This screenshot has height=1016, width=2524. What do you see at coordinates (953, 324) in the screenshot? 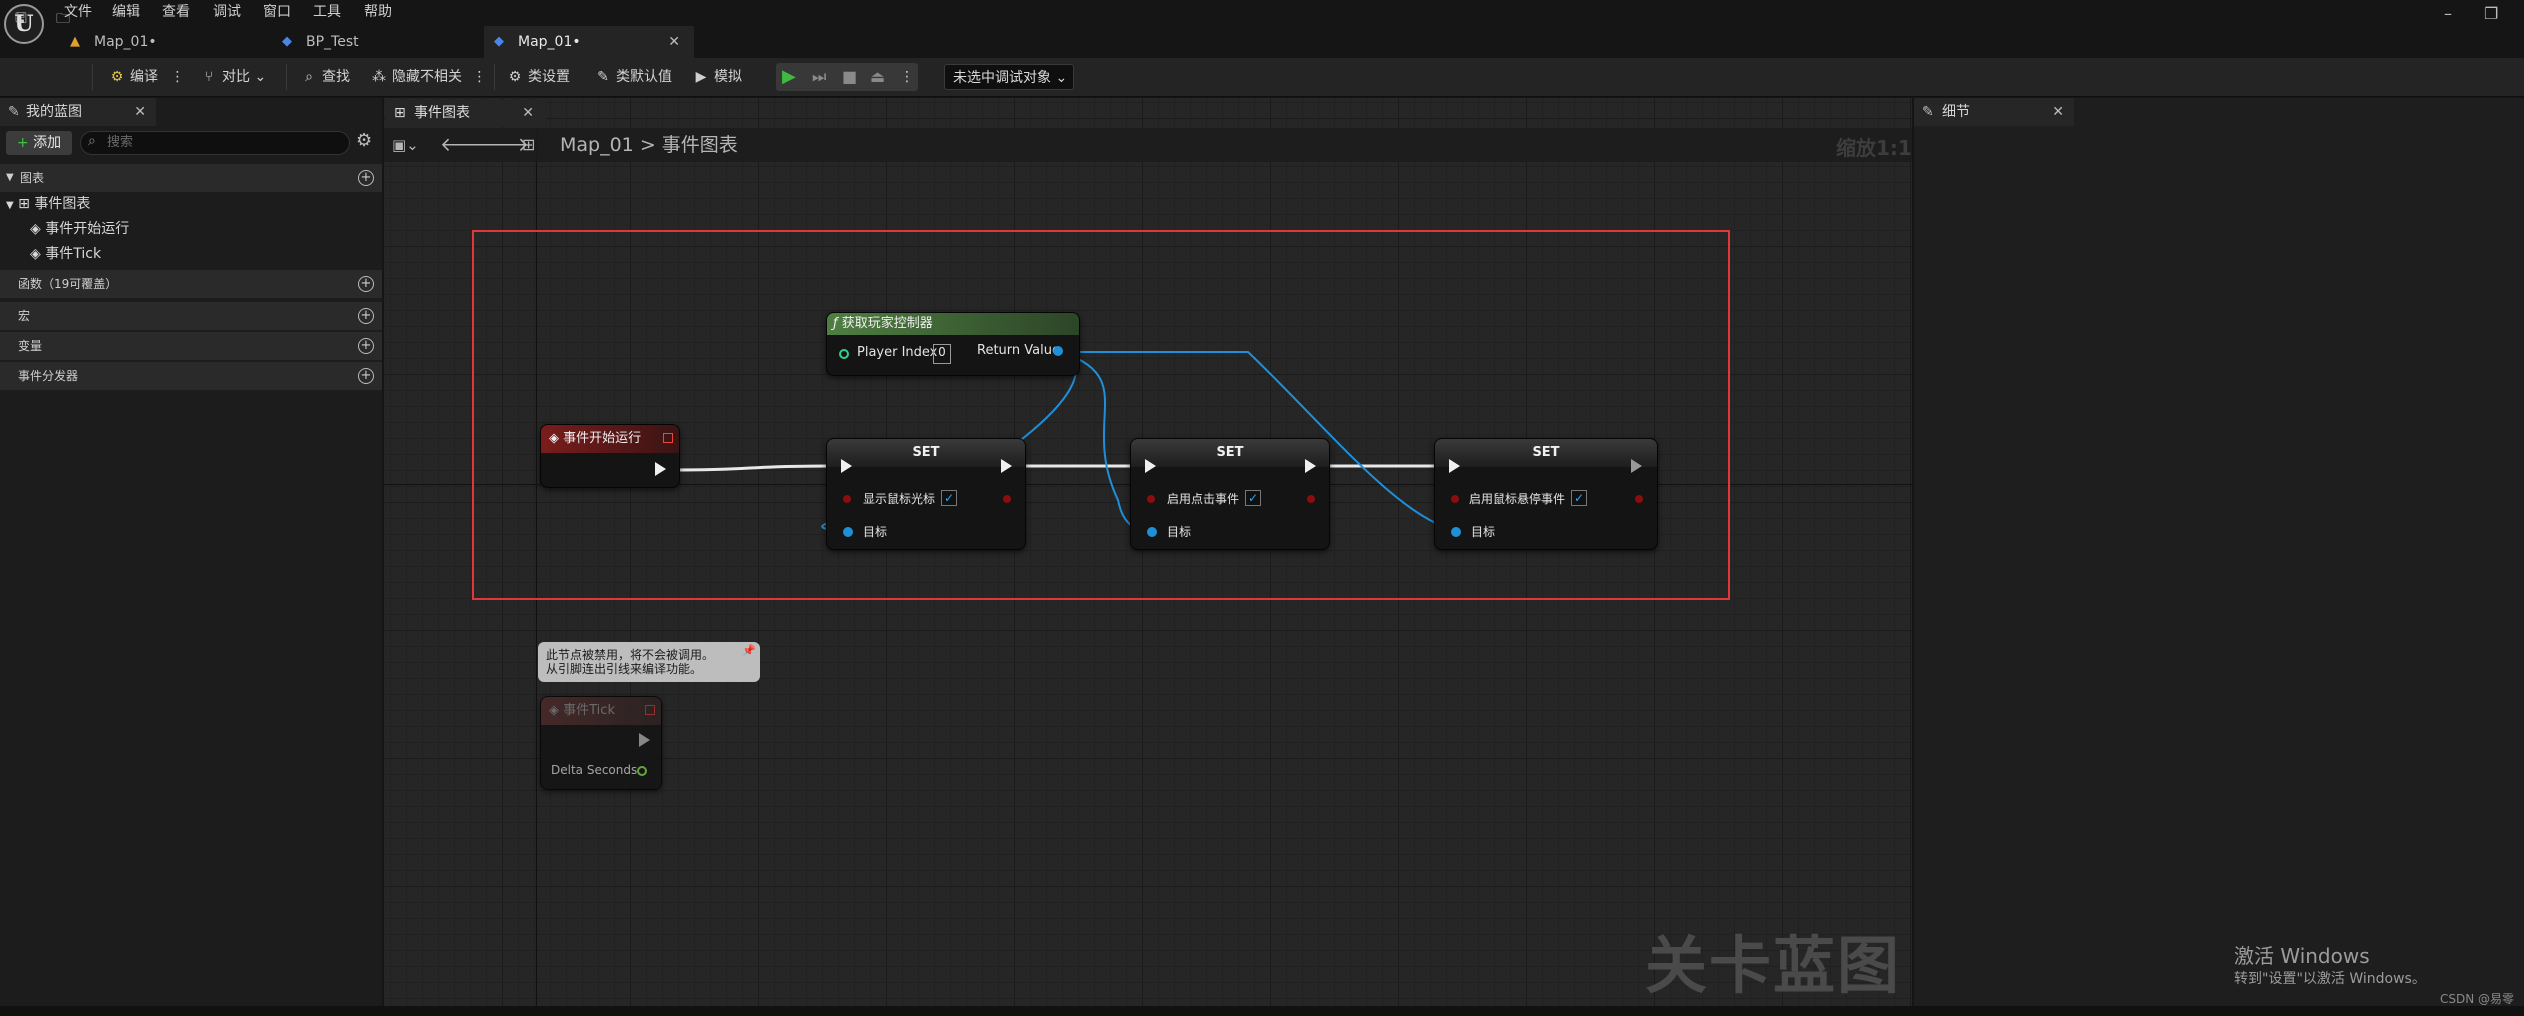
I see `node-header: ƒ 获取玩家控制器` at bounding box center [953, 324].